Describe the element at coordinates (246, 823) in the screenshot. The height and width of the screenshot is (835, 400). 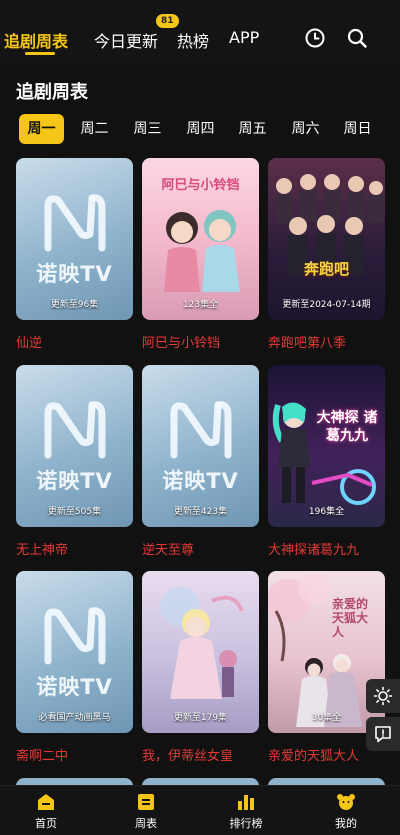
I see `tab-label: 排行榜` at that location.